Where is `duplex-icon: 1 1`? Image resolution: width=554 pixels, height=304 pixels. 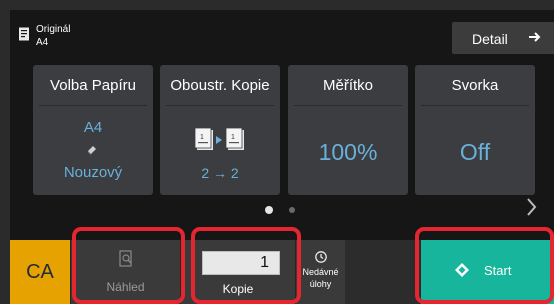
duplex-icon: 1 1 is located at coordinates (219, 138).